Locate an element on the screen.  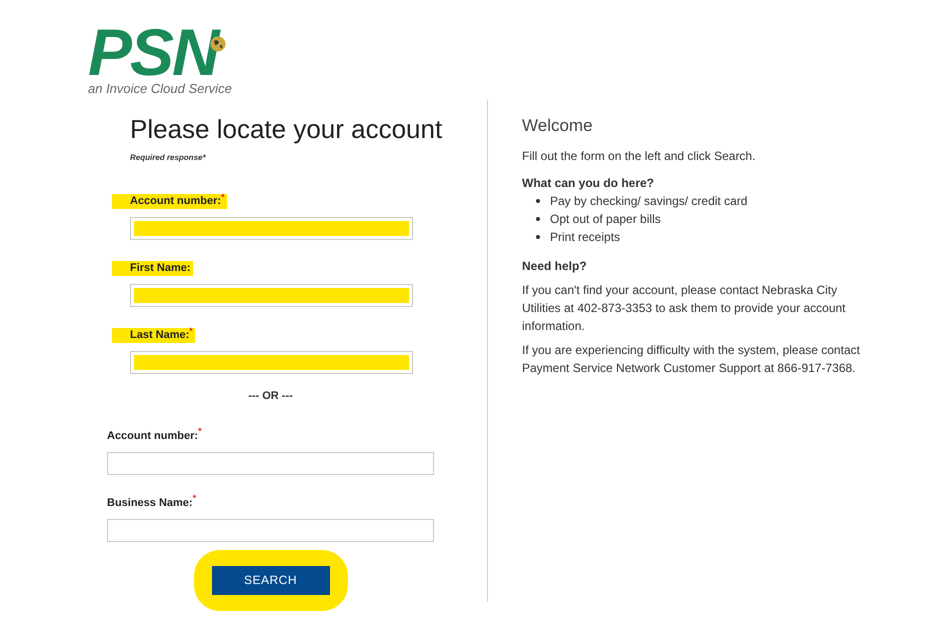
or-separator: --- OR --- is located at coordinates (270, 396).